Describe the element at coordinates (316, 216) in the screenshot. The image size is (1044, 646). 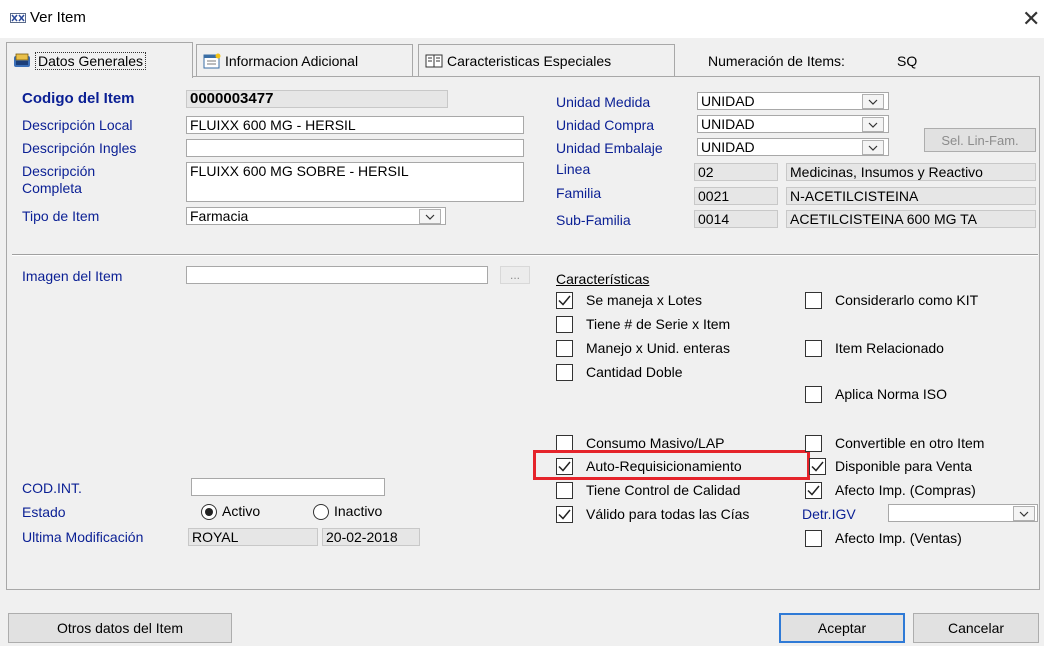
I see `tipo-item-select: Farmacia` at that location.